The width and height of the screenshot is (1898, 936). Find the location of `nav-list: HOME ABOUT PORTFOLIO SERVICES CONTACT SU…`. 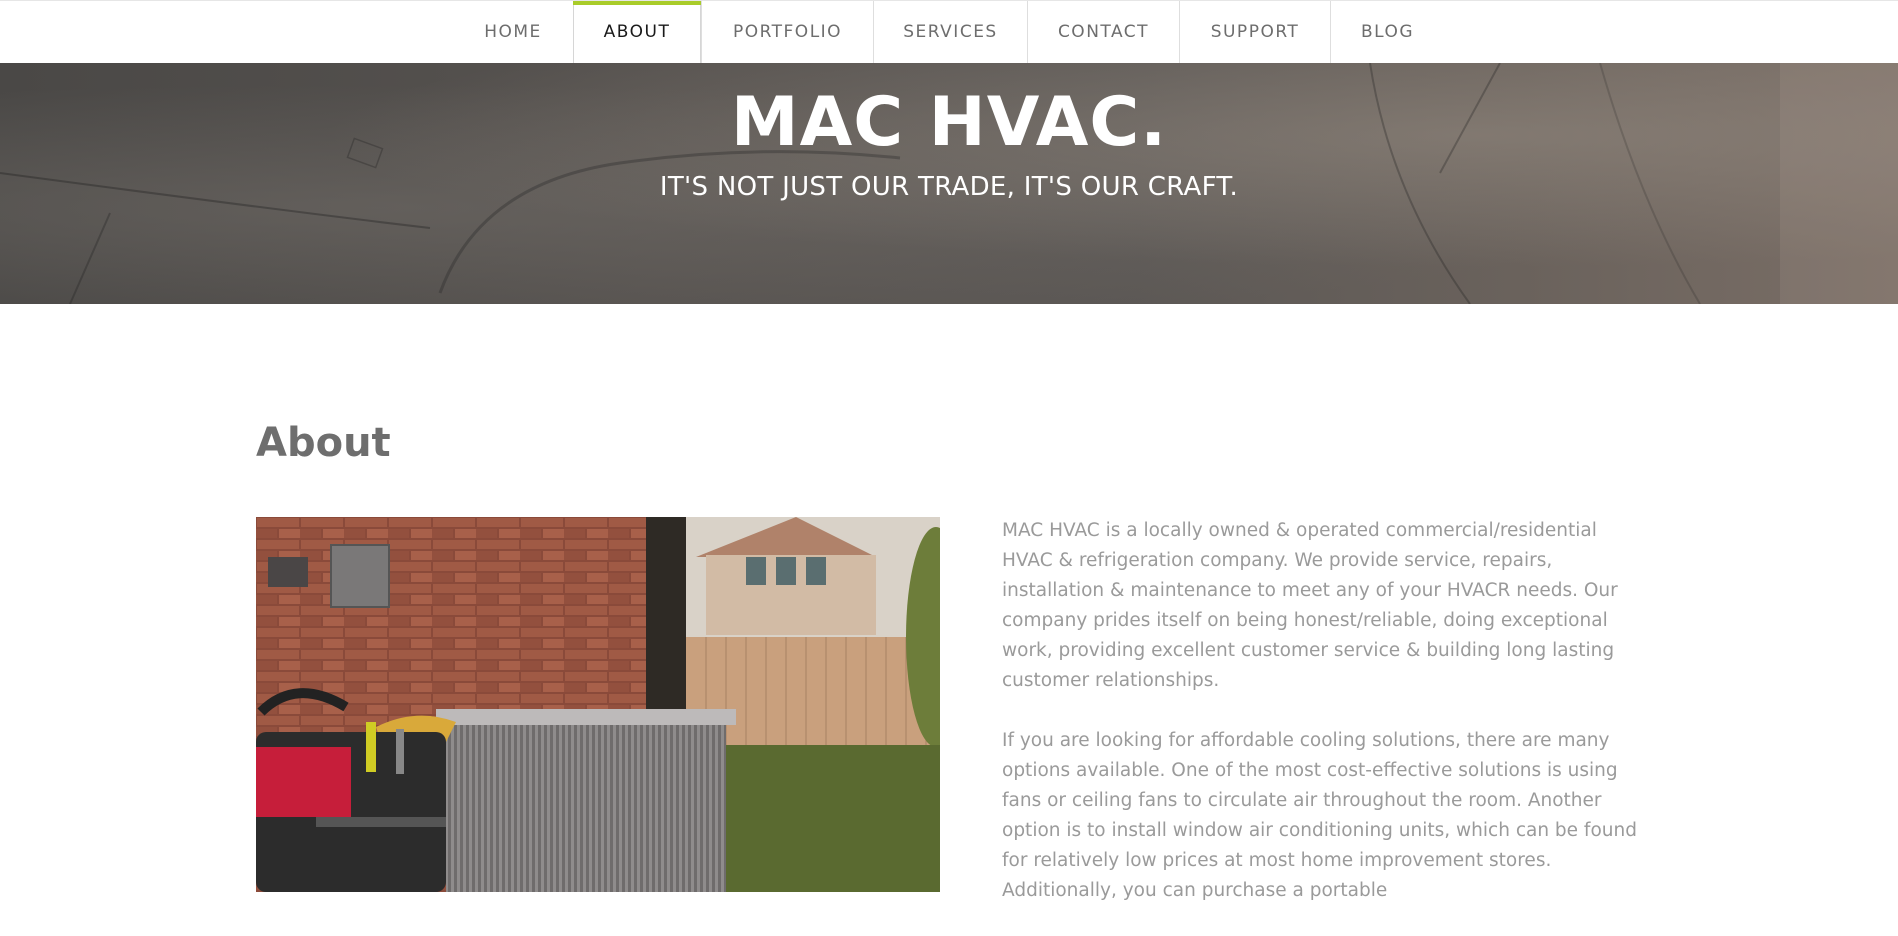

nav-list: HOME ABOUT PORTFOLIO SERVICES CONTACT SU… is located at coordinates (948, 32).